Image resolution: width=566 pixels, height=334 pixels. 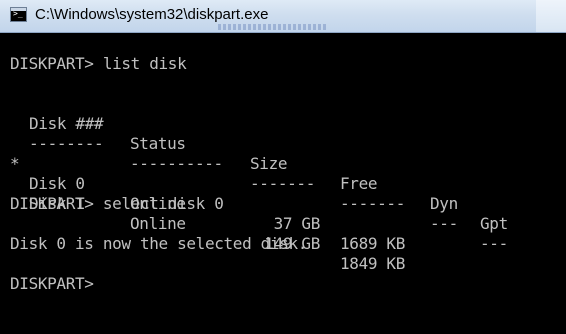 I want to click on console-scrollbar, so click(x=559, y=170).